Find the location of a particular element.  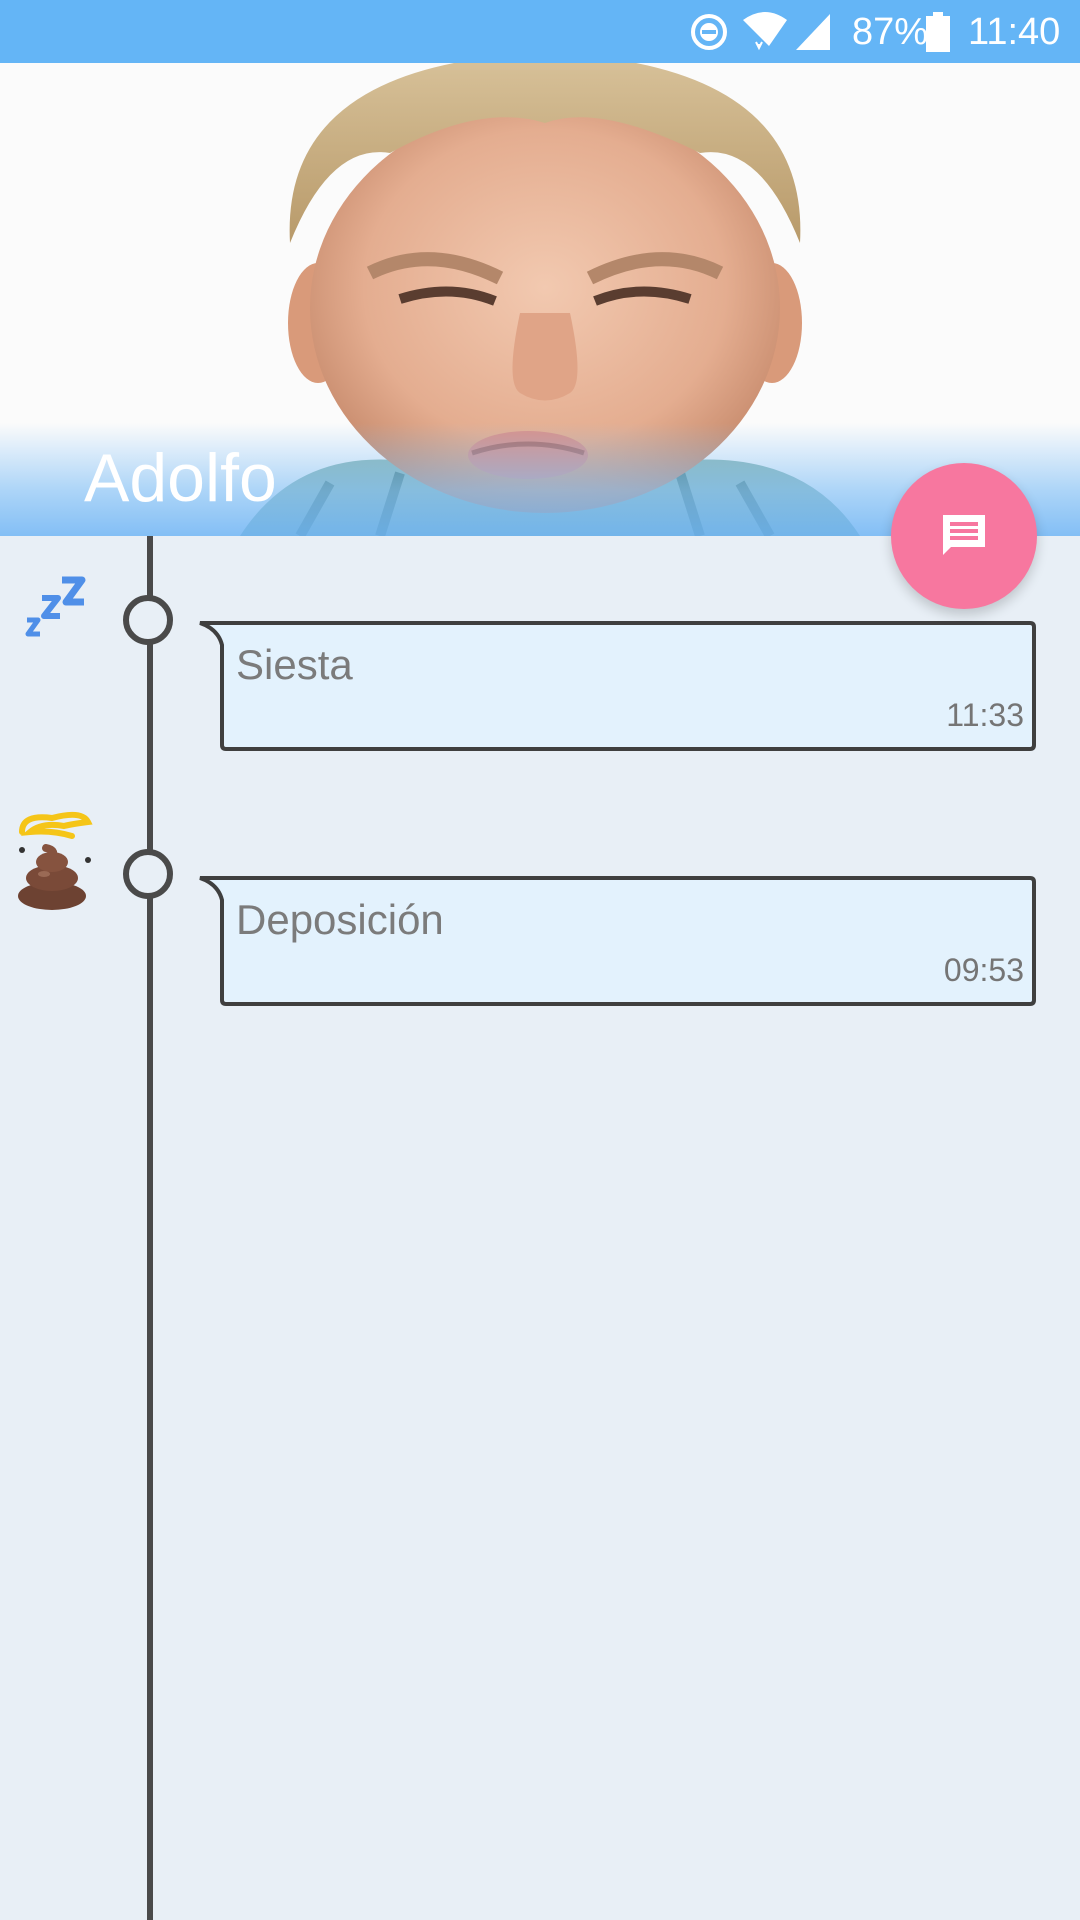

comment-icon is located at coordinates (964, 535).